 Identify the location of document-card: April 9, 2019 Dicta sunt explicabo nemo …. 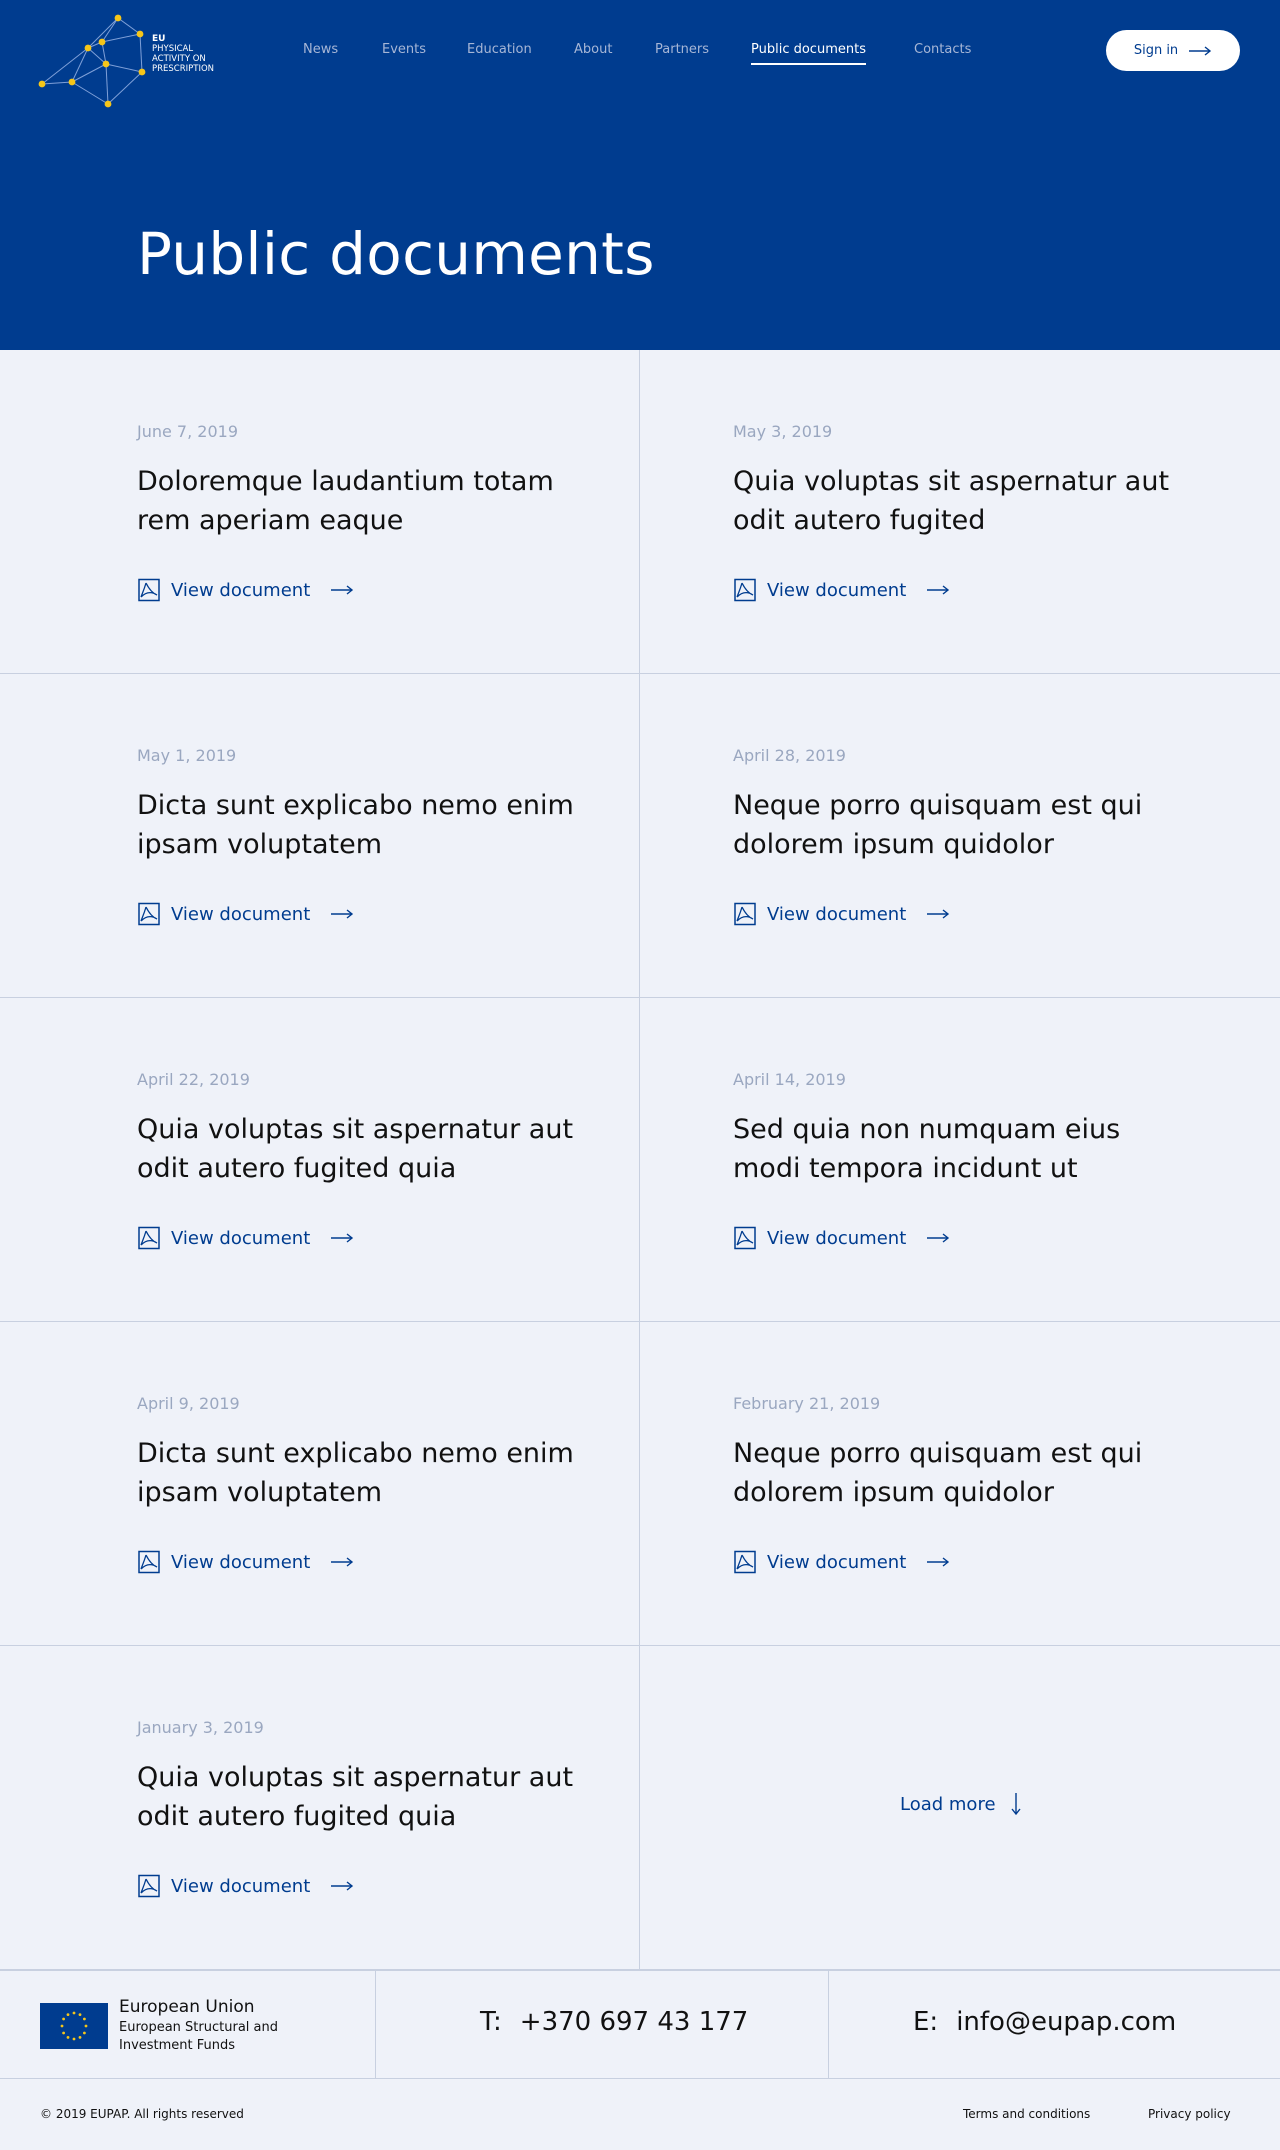
(320, 1484).